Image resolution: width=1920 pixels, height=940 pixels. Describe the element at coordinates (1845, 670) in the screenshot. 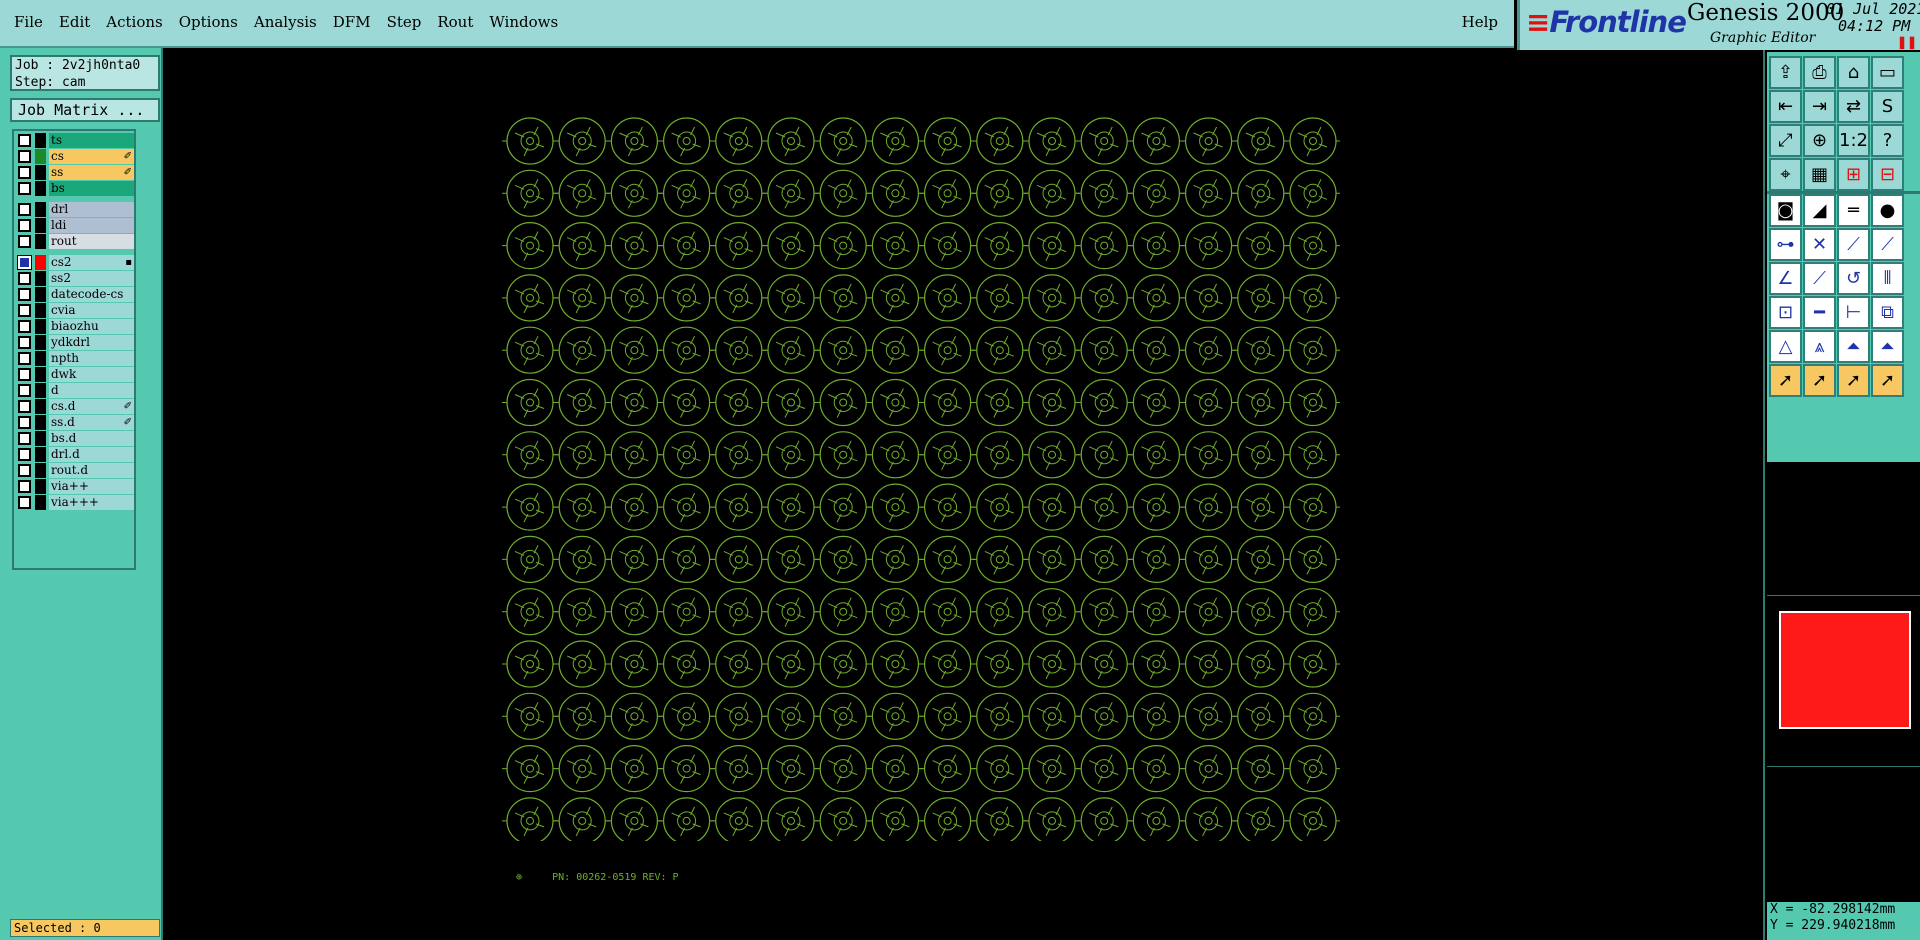

I see `overview-view-rect` at that location.